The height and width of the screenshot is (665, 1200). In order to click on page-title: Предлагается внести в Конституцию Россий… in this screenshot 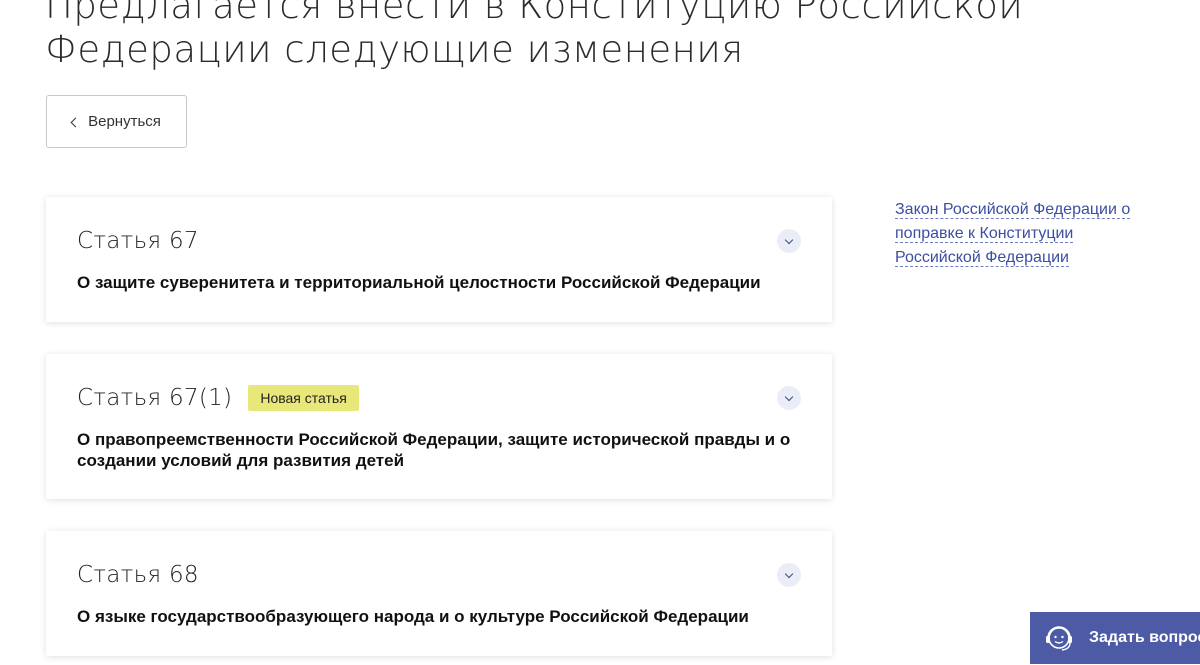, I will do `click(534, 35)`.